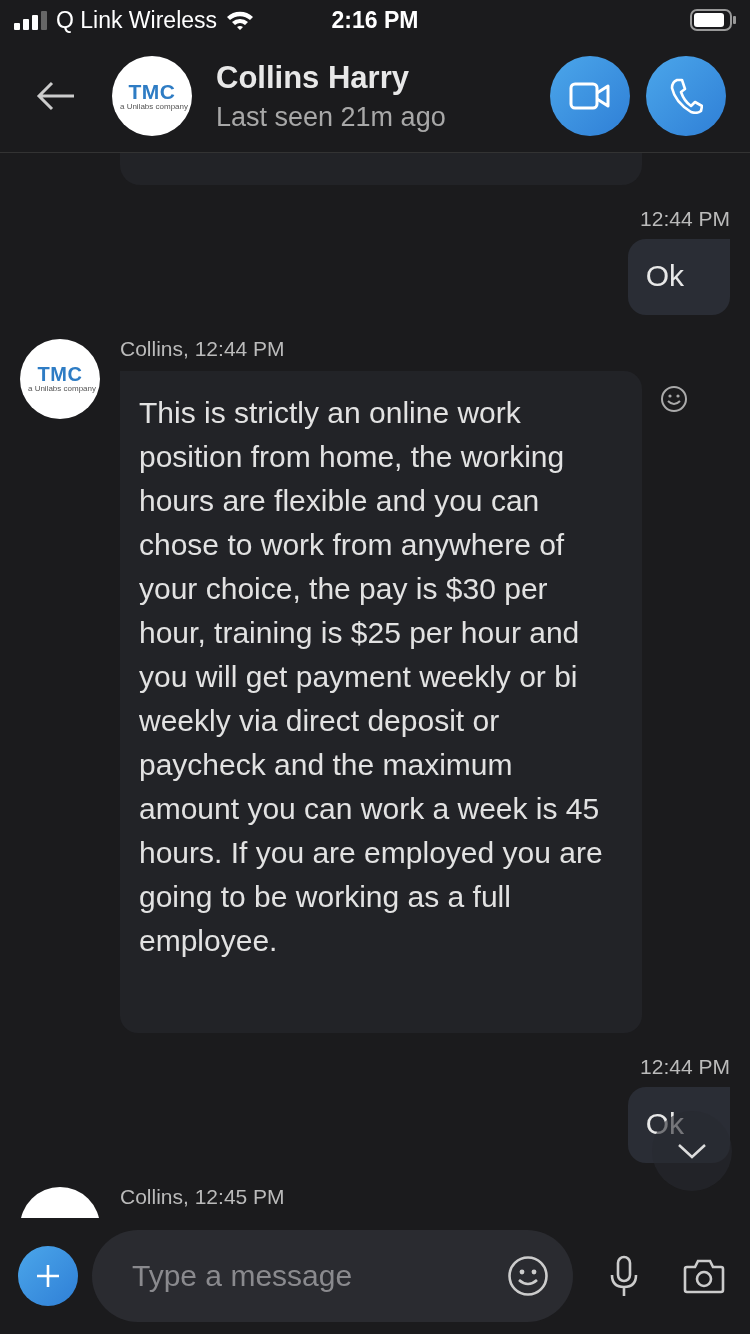 Image resolution: width=750 pixels, height=1334 pixels. What do you see at coordinates (318, 1276) in the screenshot?
I see `message-input: Type a message` at bounding box center [318, 1276].